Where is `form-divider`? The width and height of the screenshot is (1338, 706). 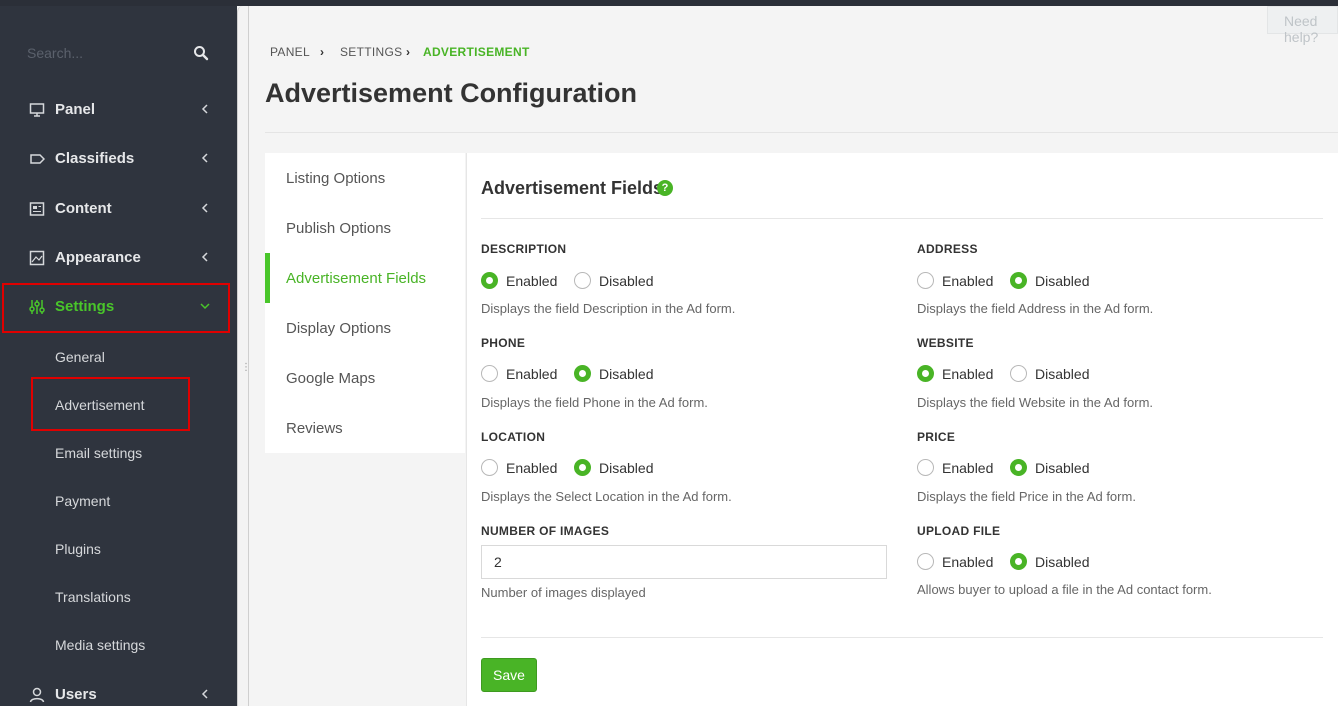 form-divider is located at coordinates (902, 637).